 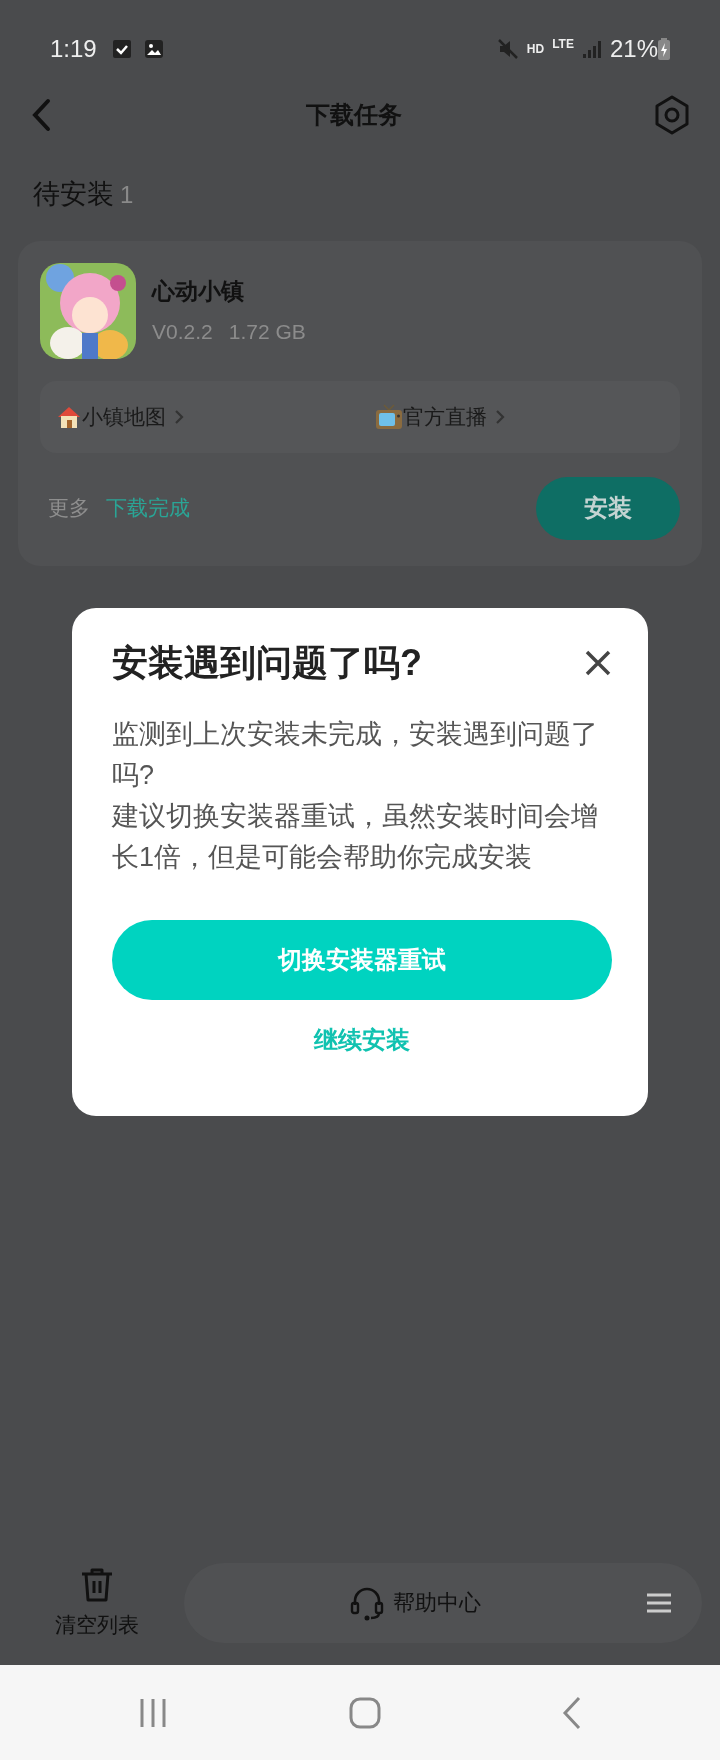 What do you see at coordinates (633, 49) in the screenshot?
I see `battery-percent: 21%` at bounding box center [633, 49].